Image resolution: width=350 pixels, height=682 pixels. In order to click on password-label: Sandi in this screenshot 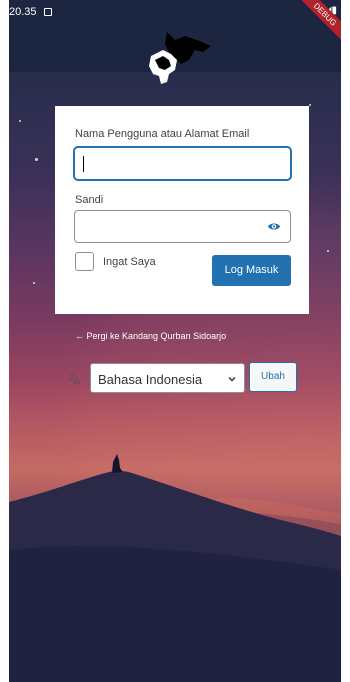, I will do `click(89, 200)`.